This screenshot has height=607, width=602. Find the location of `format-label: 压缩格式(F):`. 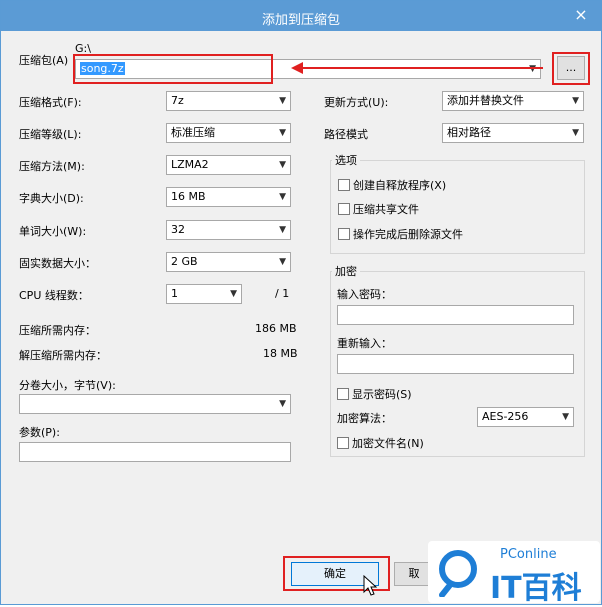

format-label: 压缩格式(F): is located at coordinates (50, 102).